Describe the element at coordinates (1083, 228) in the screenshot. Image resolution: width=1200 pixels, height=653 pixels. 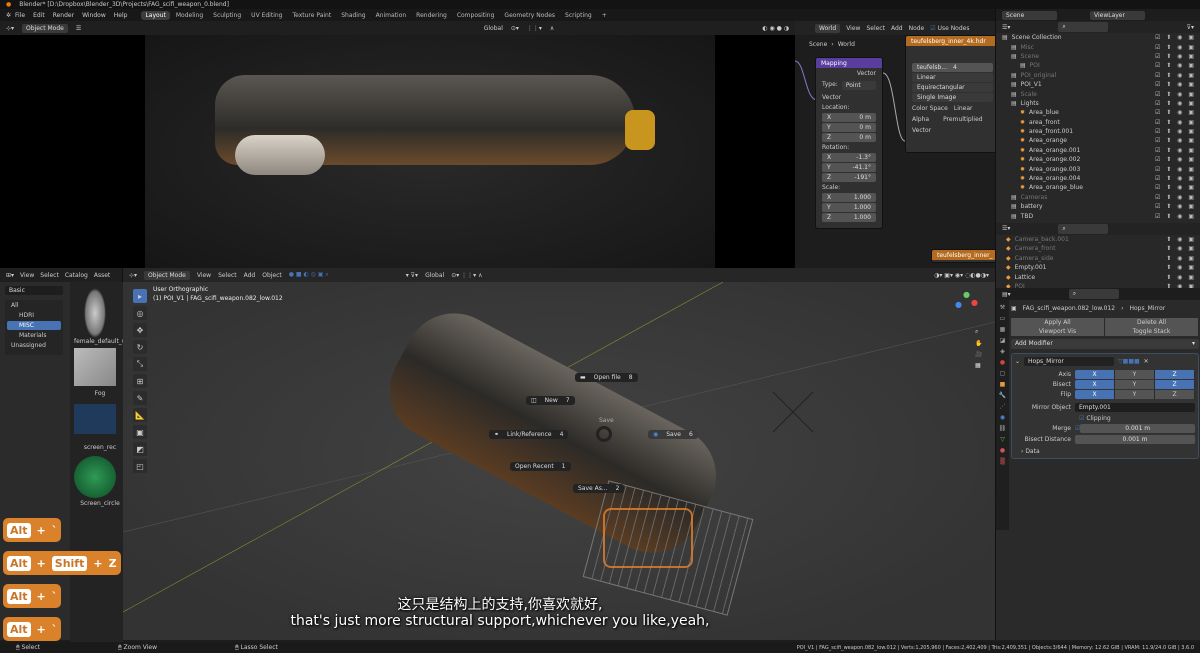
I see `search-icon-2: ⌕` at that location.